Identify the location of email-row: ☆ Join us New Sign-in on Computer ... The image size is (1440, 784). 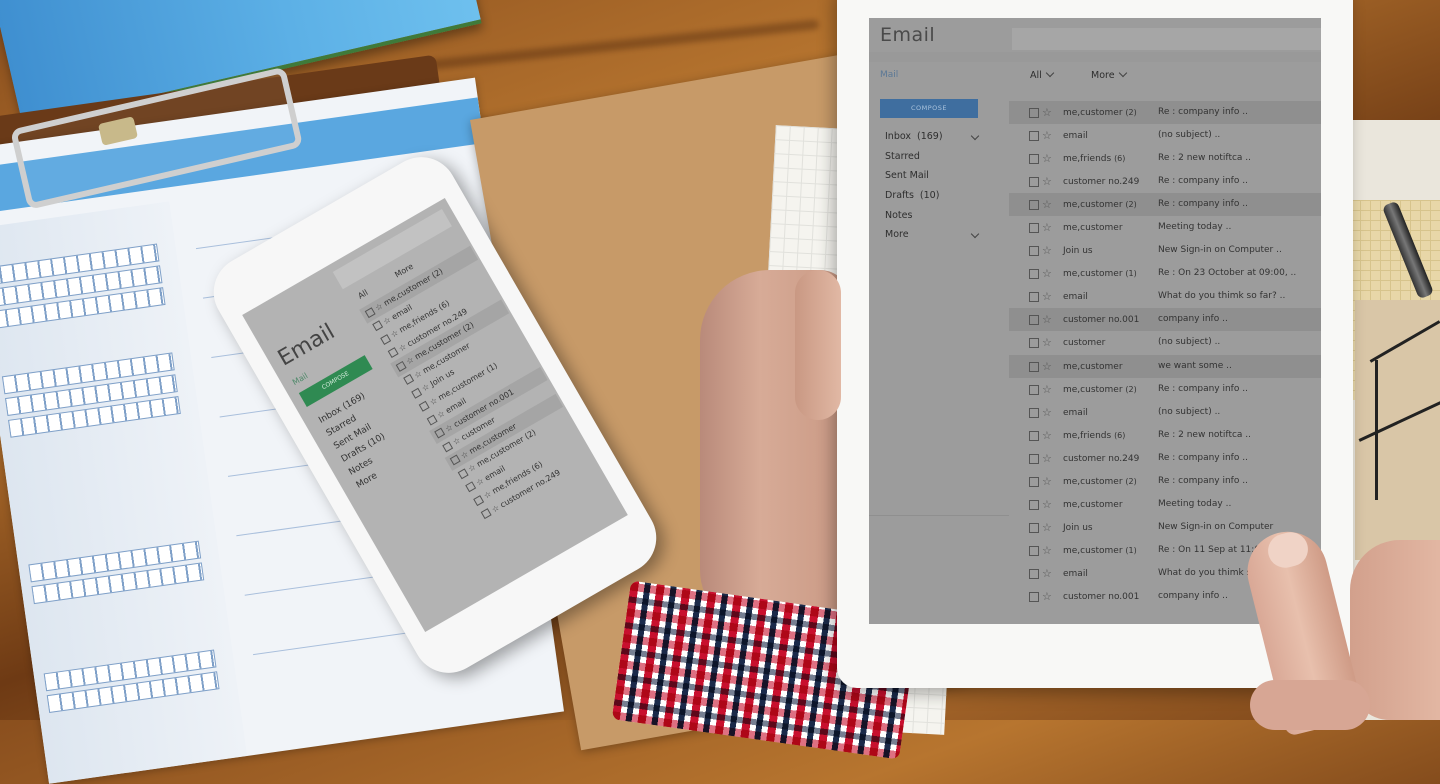
(1165, 250).